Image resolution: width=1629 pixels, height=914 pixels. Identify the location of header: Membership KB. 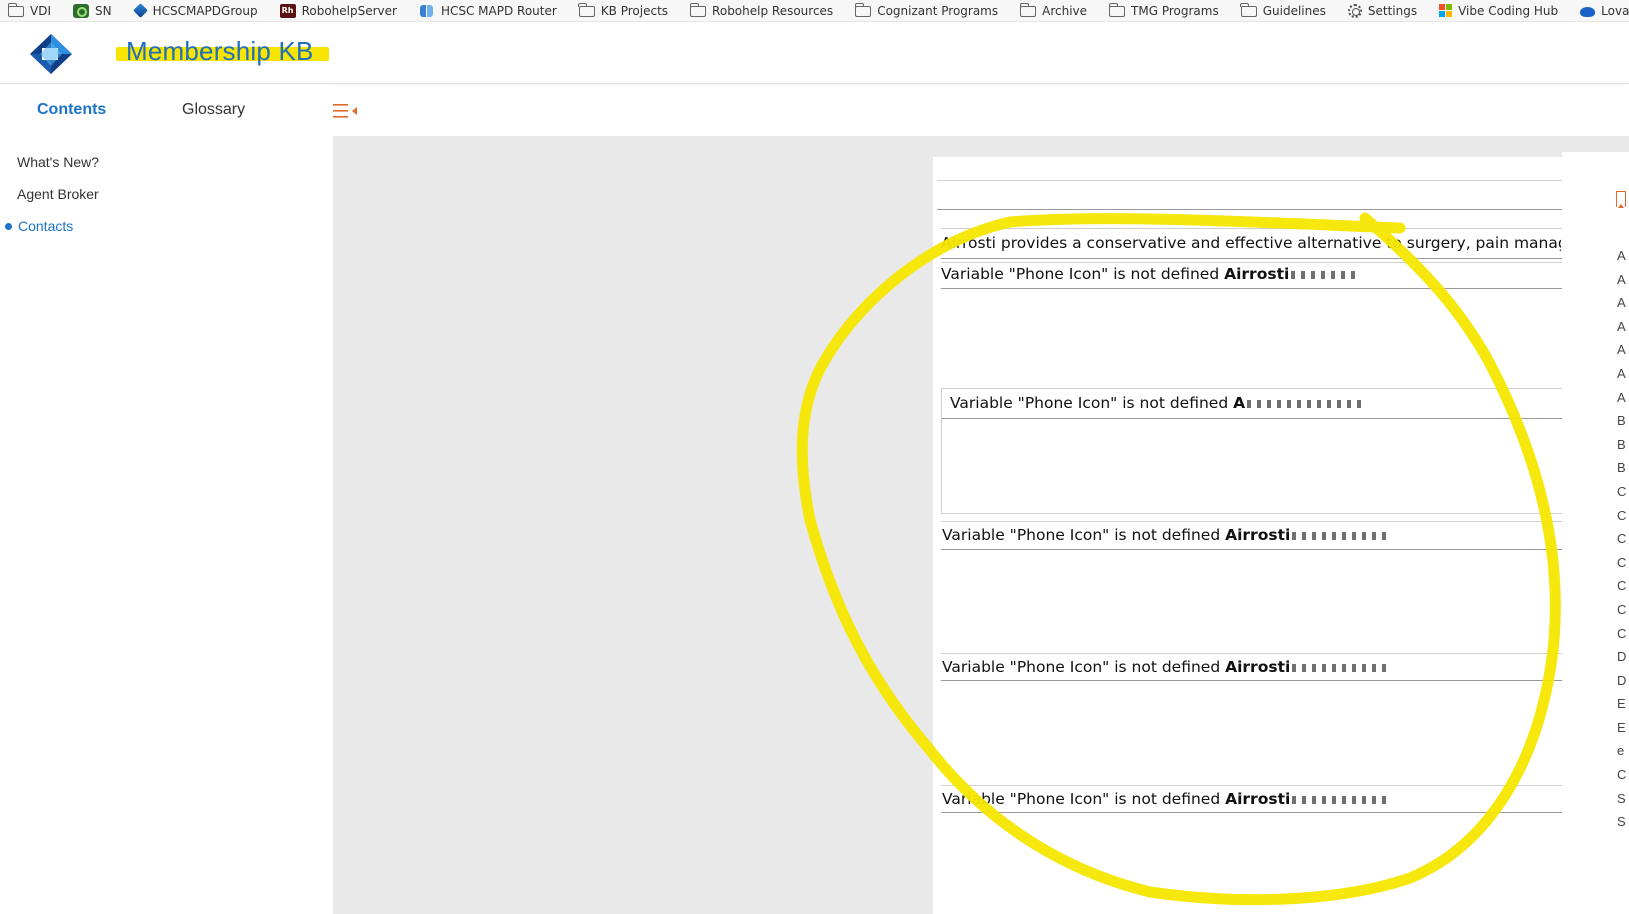
(814, 53).